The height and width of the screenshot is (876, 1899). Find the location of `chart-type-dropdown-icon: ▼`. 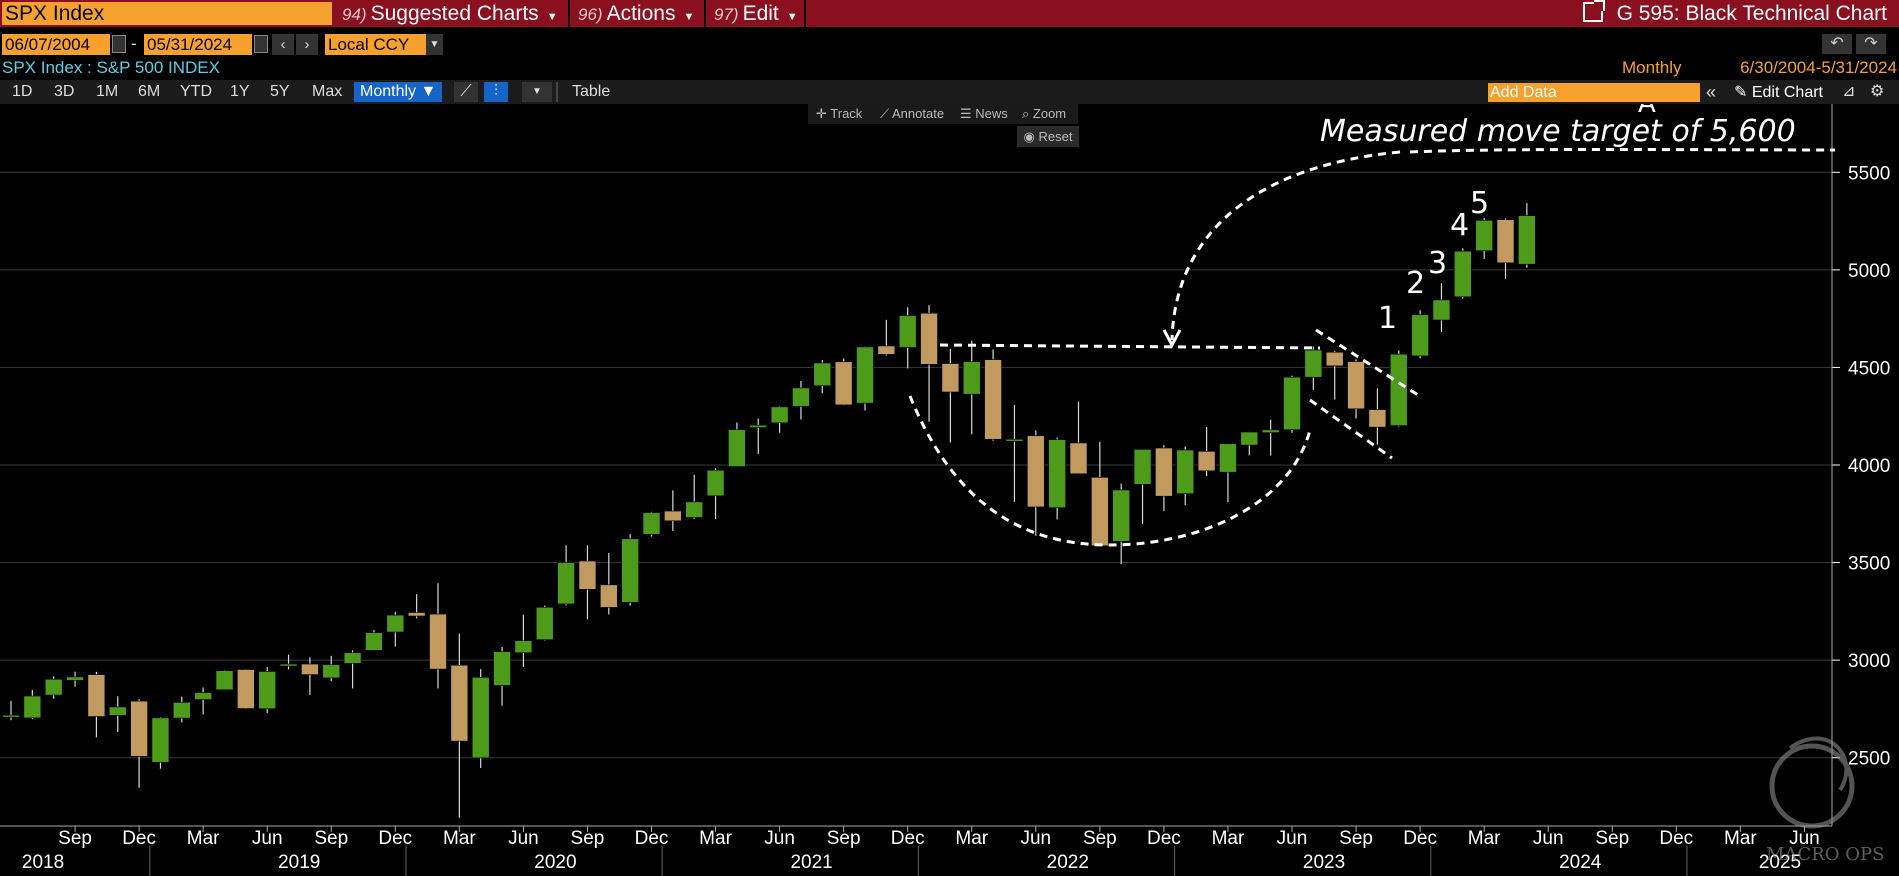

chart-type-dropdown-icon: ▼ is located at coordinates (537, 92).